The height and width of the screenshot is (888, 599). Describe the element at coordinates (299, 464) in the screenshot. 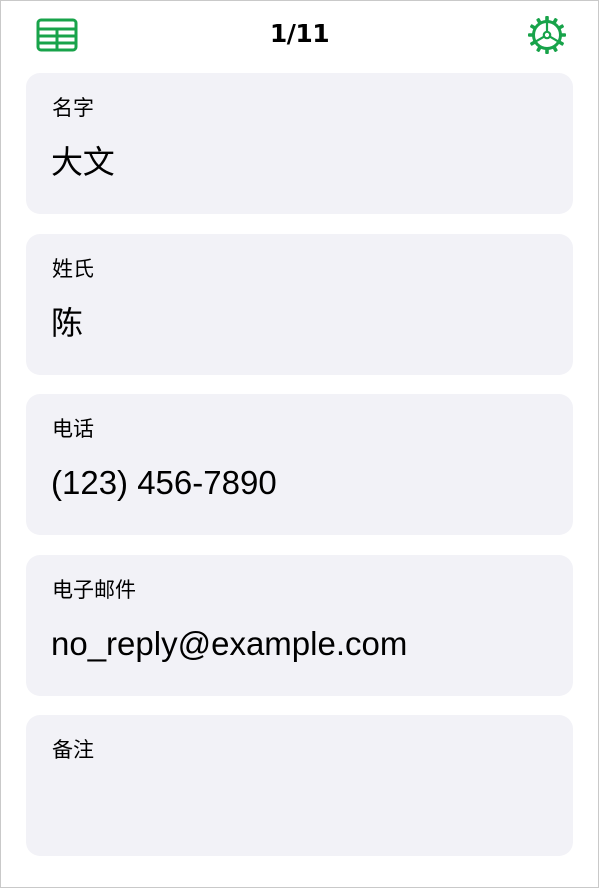

I see `field-card-phone: 电话 (123) 456-7890` at that location.